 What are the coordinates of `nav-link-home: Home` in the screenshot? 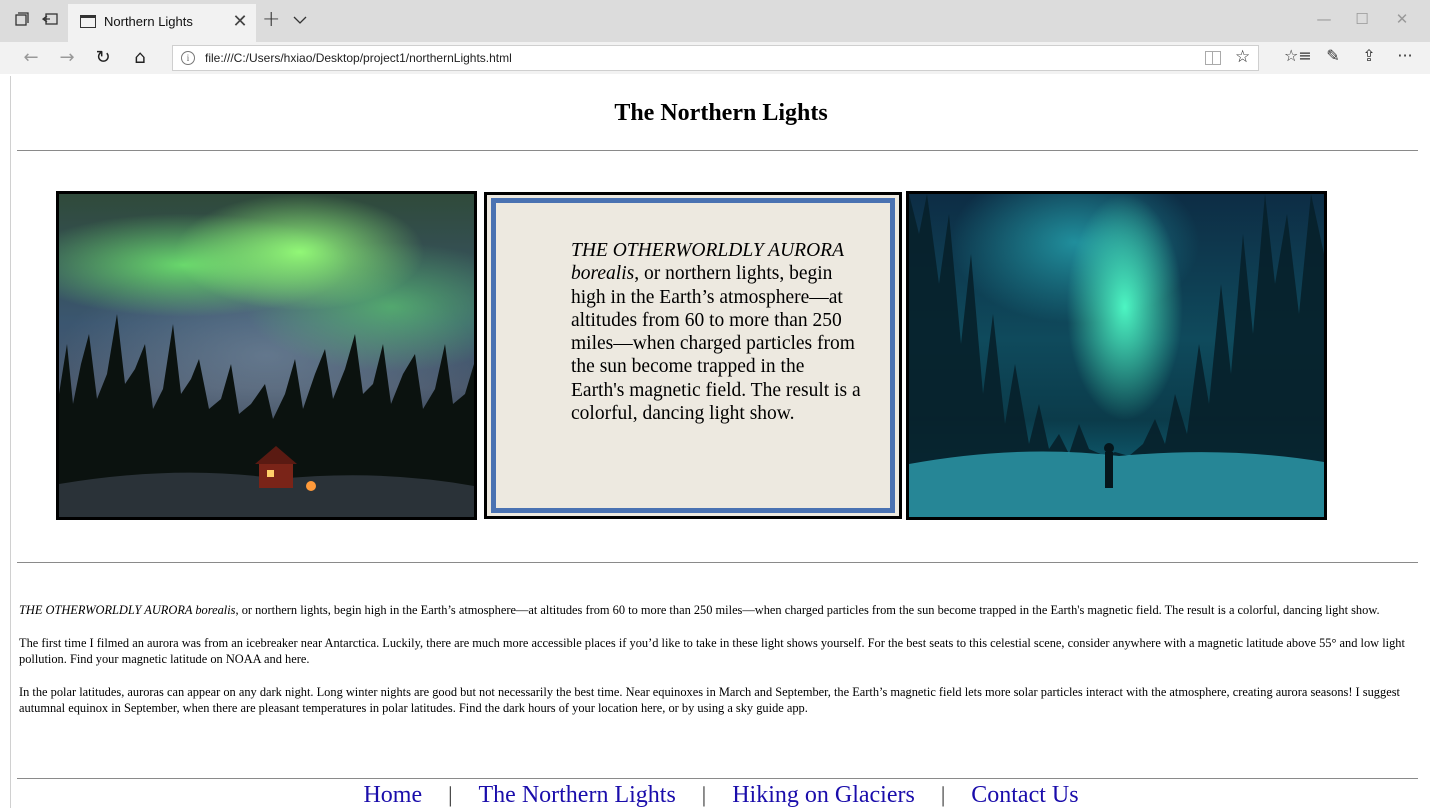 It's located at (392, 795).